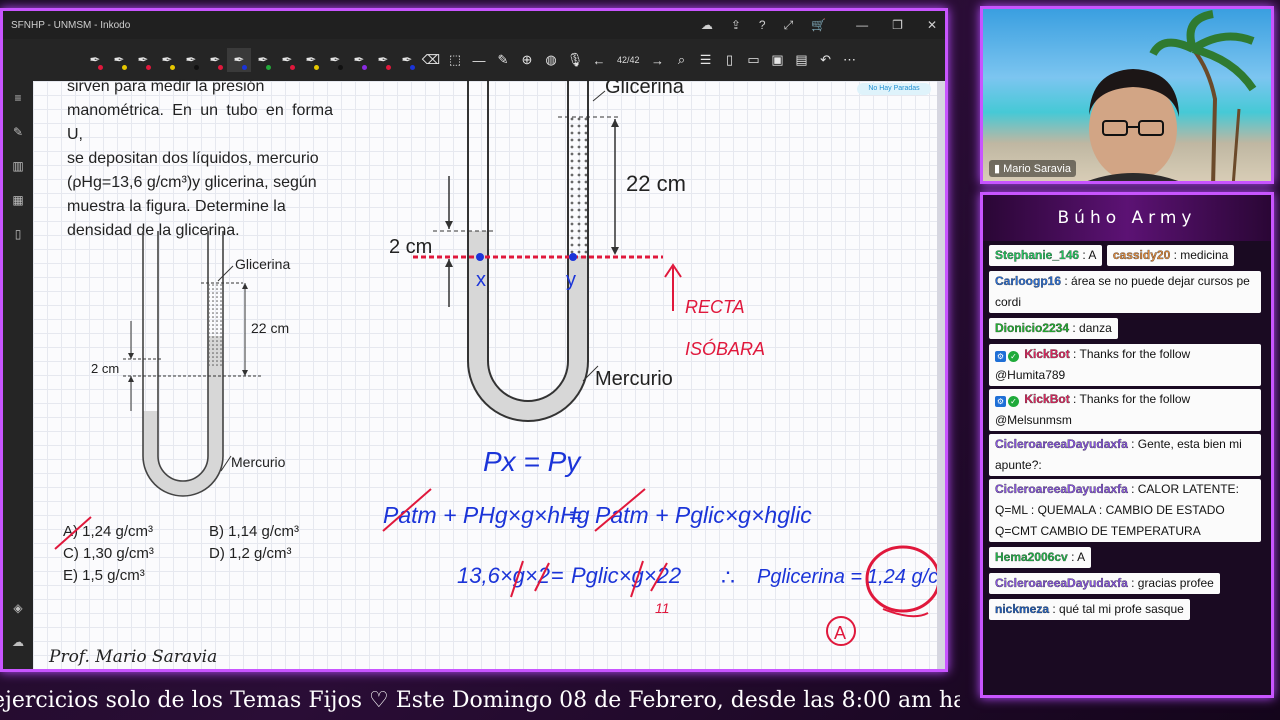  I want to click on eraser-icon: ⌫, so click(431, 60).